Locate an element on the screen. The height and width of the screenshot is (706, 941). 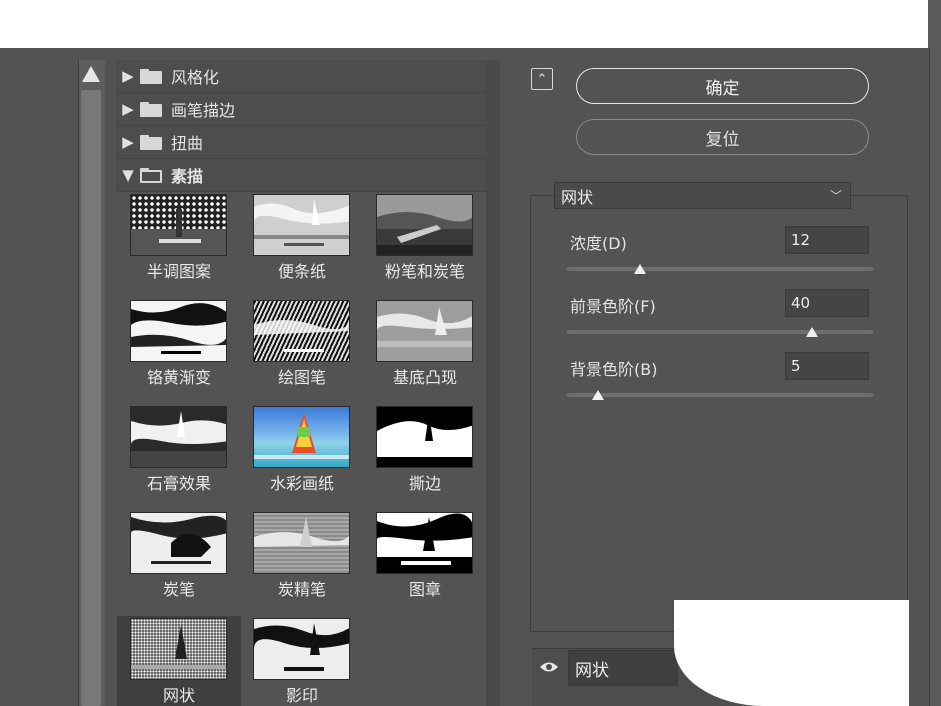
filter-label: 炭精笔 is located at coordinates (301, 589).